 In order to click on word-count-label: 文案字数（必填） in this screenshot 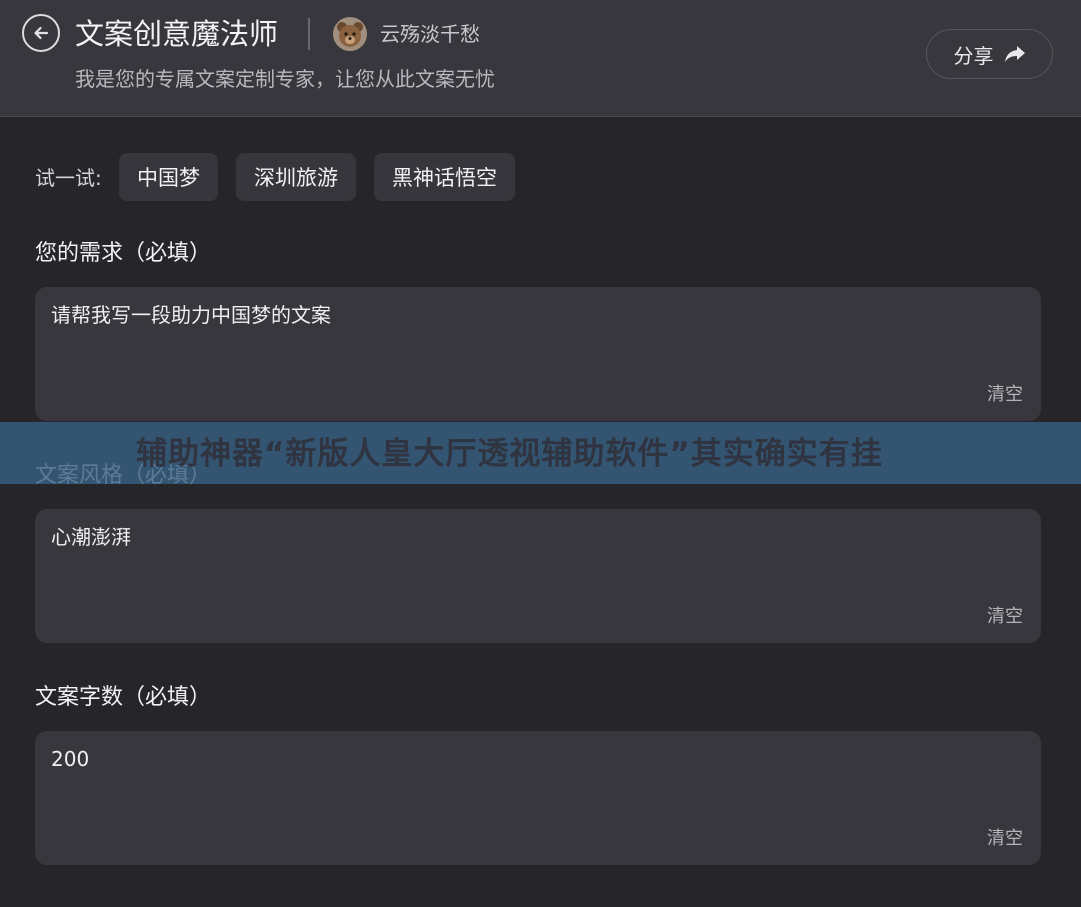, I will do `click(123, 697)`.